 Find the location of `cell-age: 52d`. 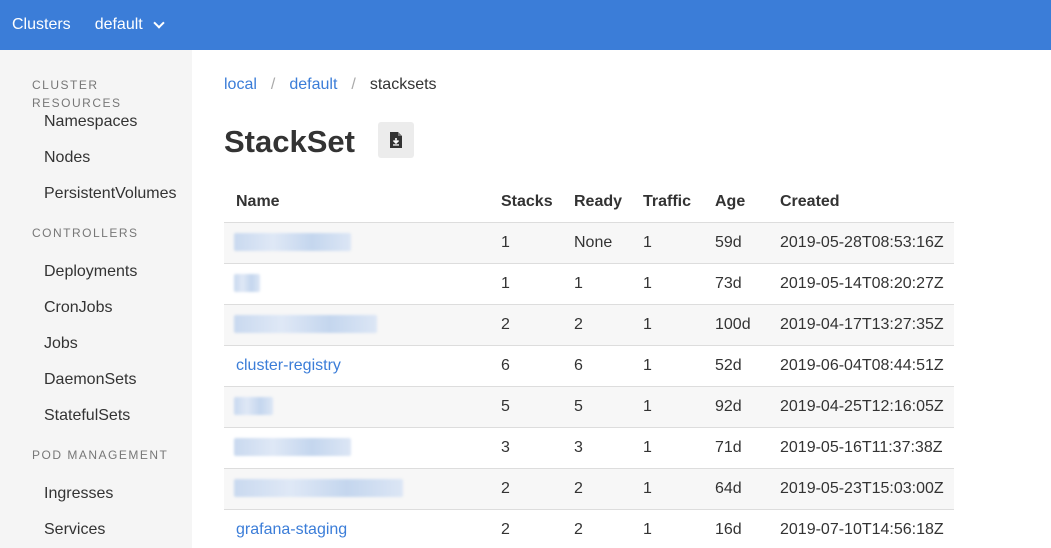

cell-age: 52d is located at coordinates (735, 366).